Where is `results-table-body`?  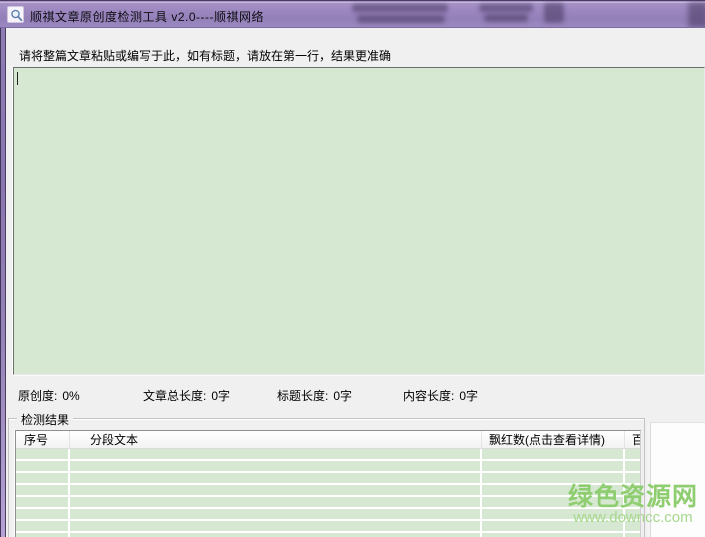
results-table-body is located at coordinates (328, 493).